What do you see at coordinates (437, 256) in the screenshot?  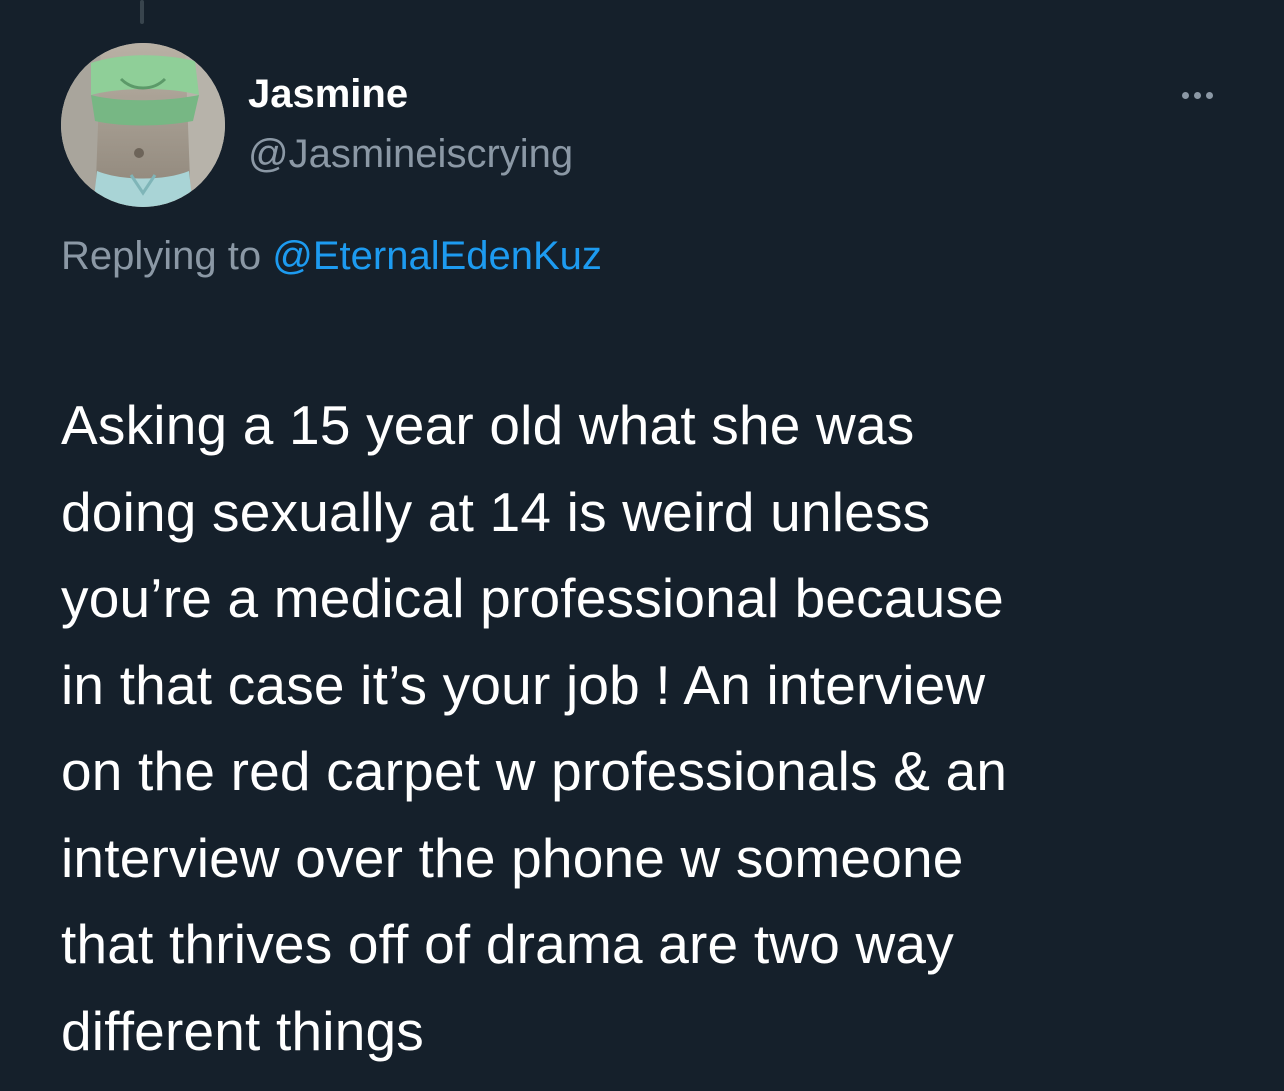 I see `reply-mention-link: @EternalEdenKuz` at bounding box center [437, 256].